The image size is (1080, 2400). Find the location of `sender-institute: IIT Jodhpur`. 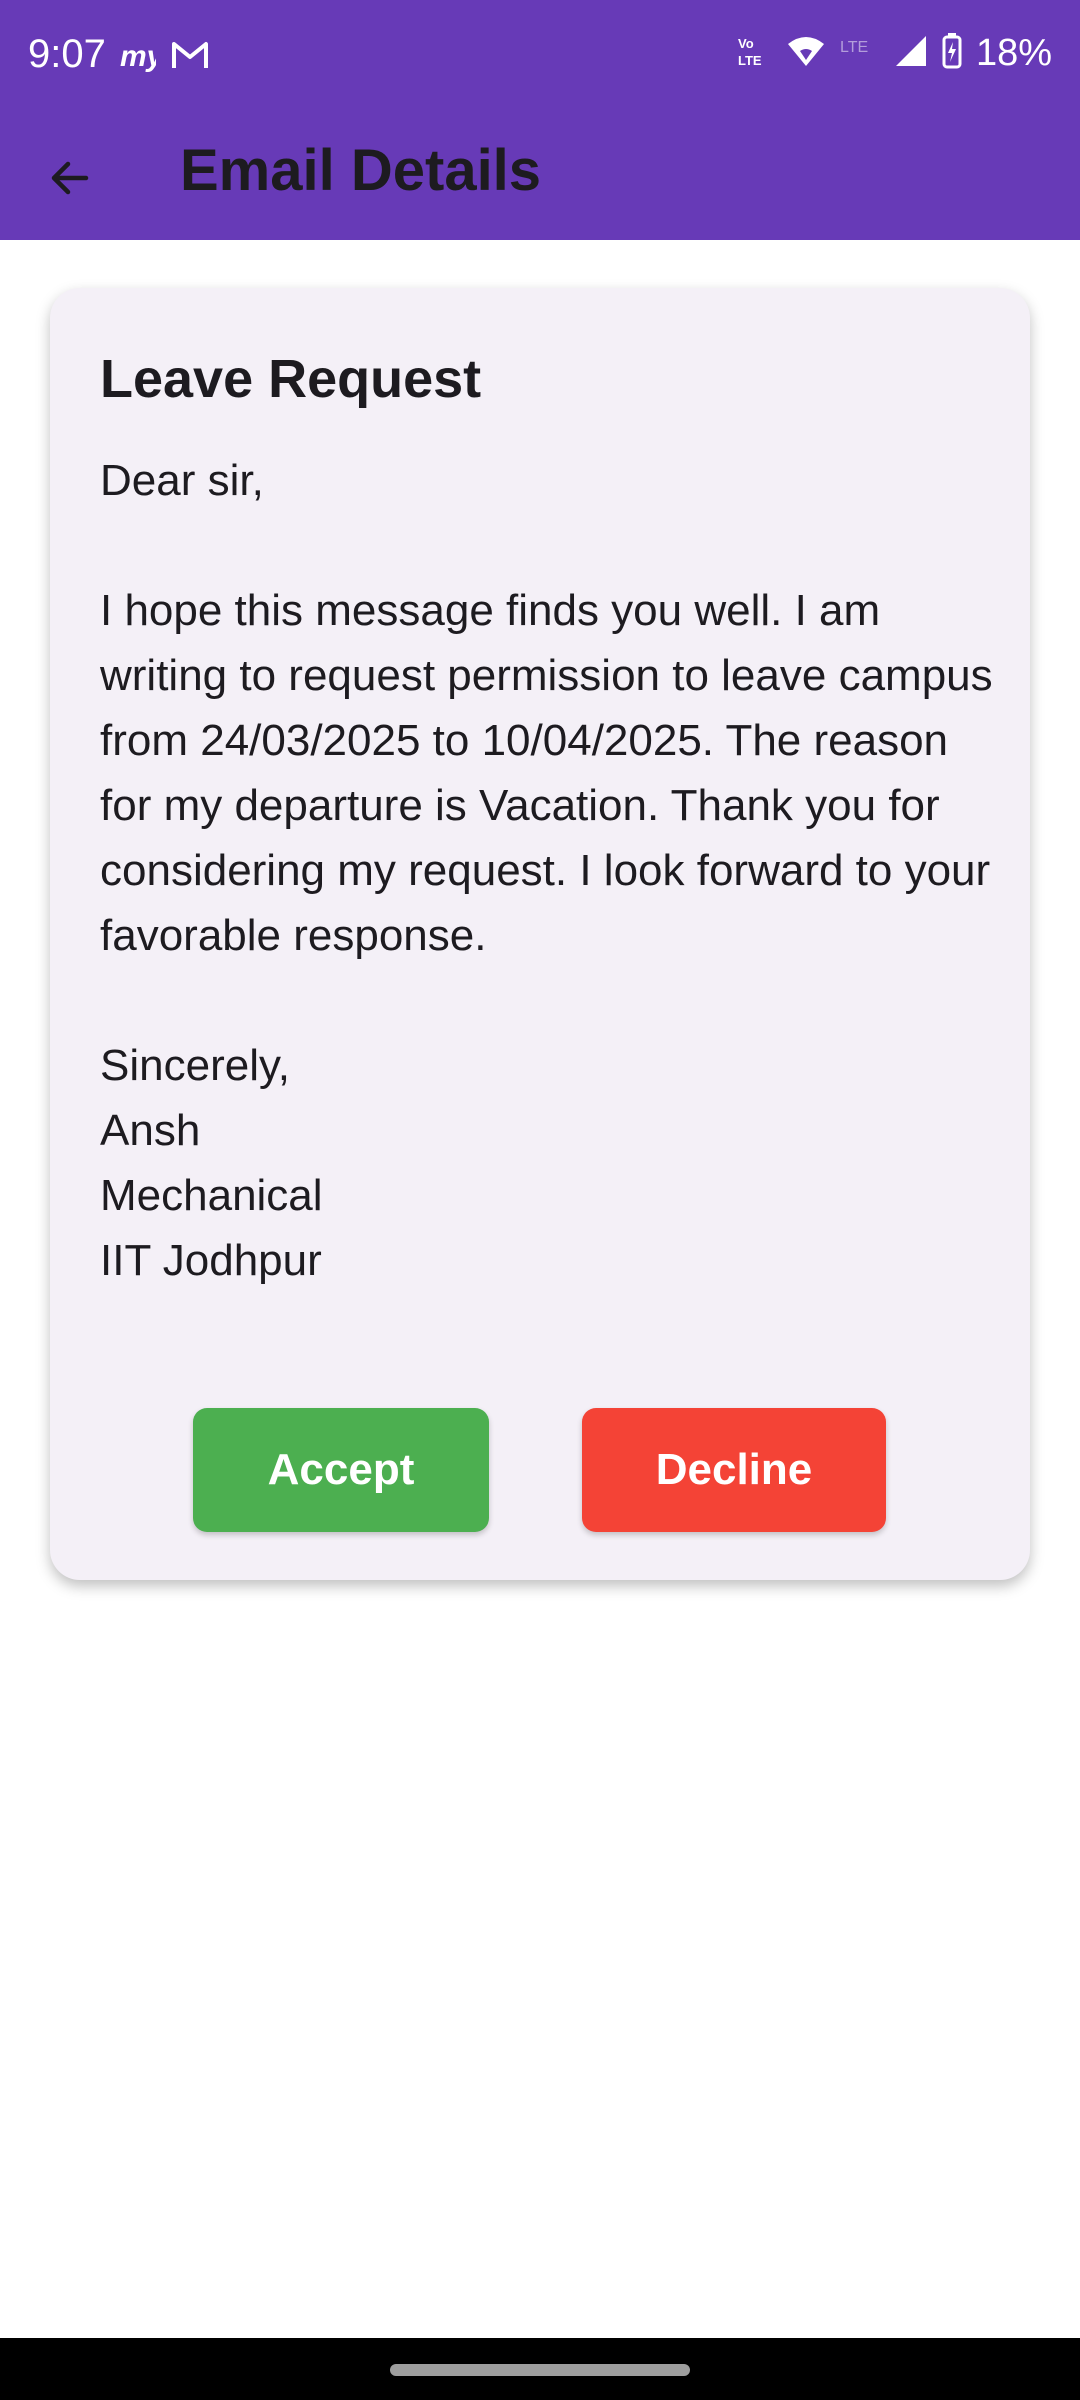

sender-institute: IIT Jodhpur is located at coordinates (211, 1260).